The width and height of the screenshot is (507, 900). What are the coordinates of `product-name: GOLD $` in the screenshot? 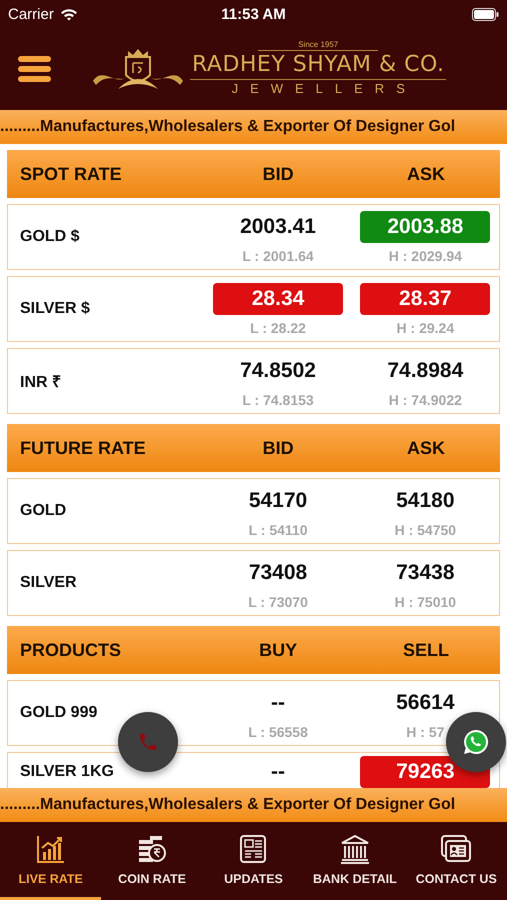 It's located at (50, 237).